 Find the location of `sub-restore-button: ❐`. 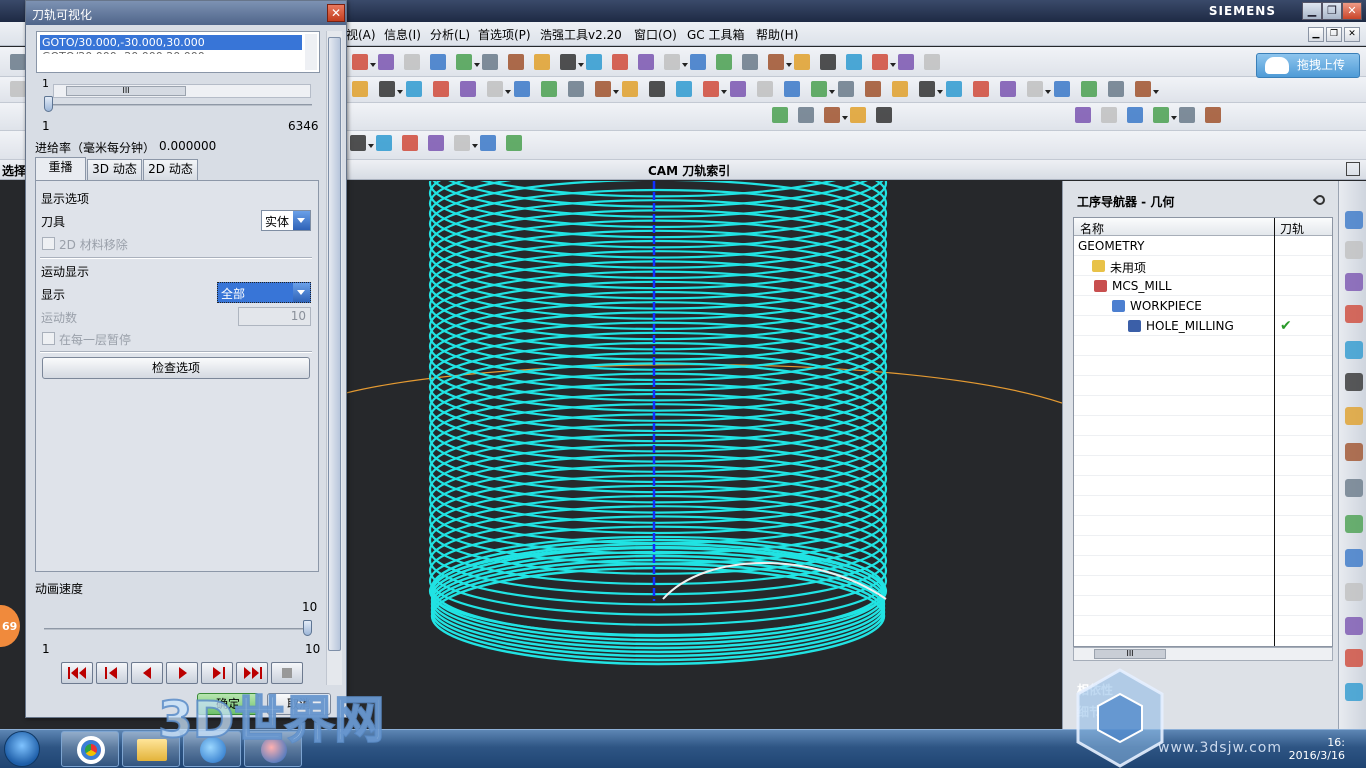

sub-restore-button: ❐ is located at coordinates (1334, 34).